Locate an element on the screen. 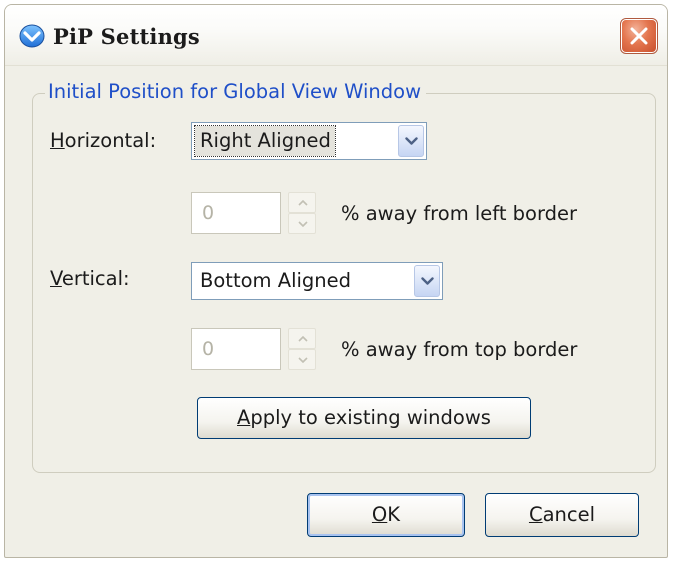 This screenshot has height=562, width=676. vertical-label: Vertical: is located at coordinates (90, 279).